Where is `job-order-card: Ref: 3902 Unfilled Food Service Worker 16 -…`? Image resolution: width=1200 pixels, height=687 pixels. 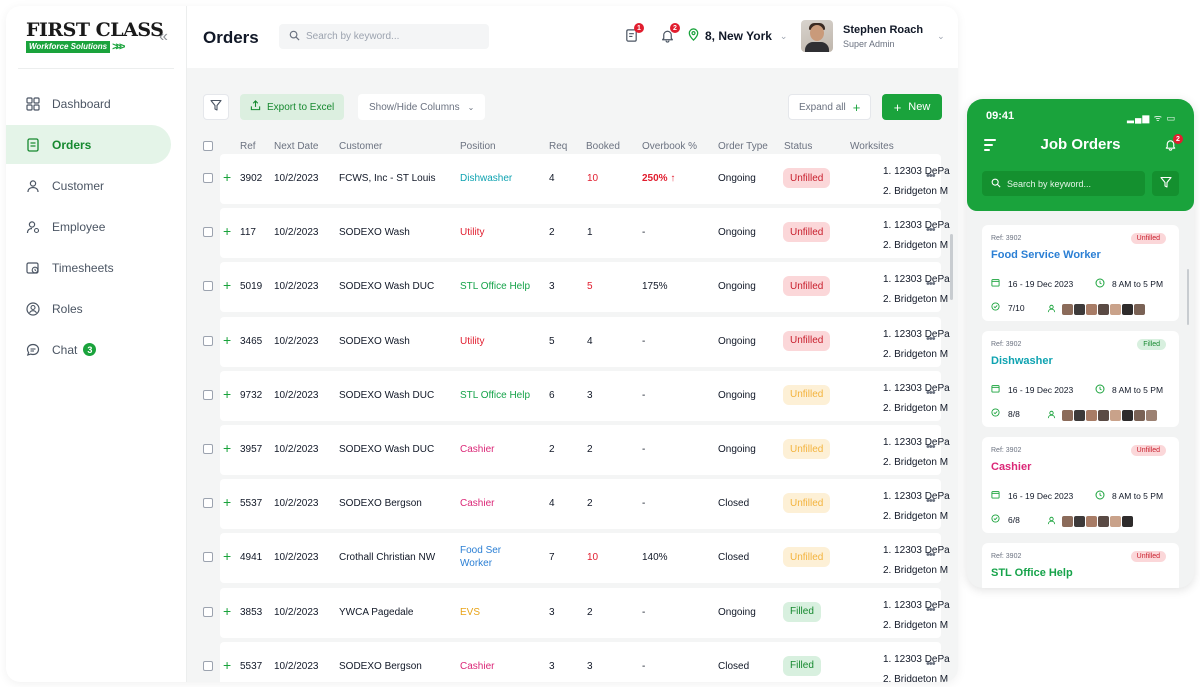 job-order-card: Ref: 3902 Unfilled Food Service Worker 16 -… is located at coordinates (1080, 273).